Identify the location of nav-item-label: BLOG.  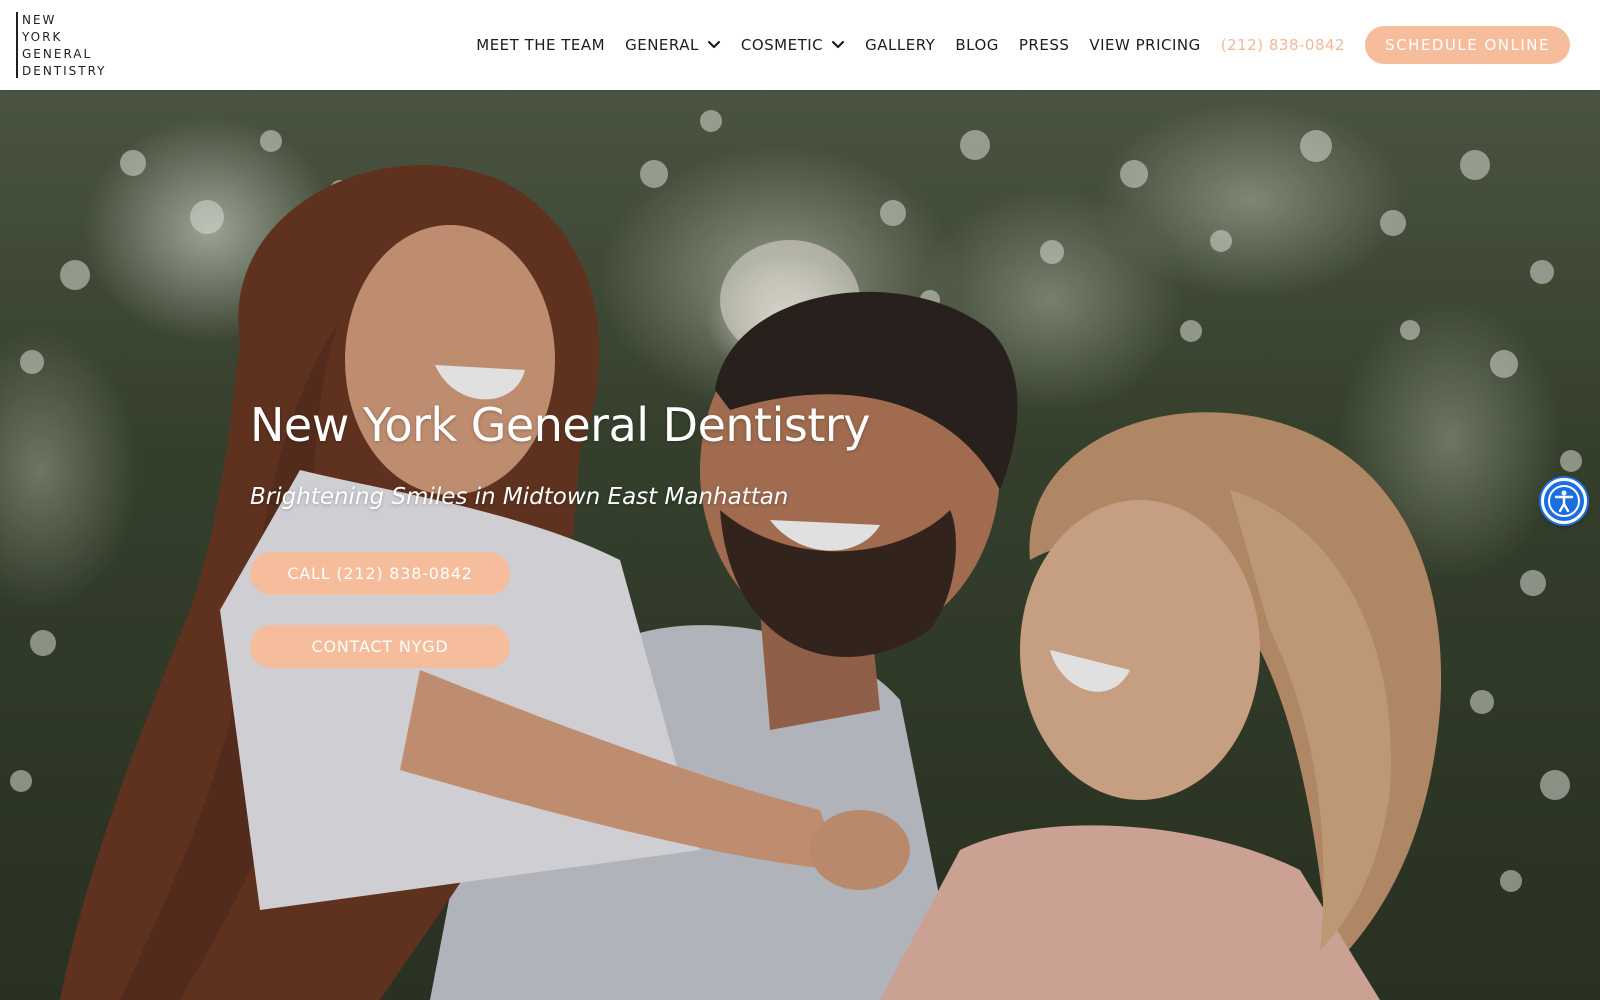
(977, 45).